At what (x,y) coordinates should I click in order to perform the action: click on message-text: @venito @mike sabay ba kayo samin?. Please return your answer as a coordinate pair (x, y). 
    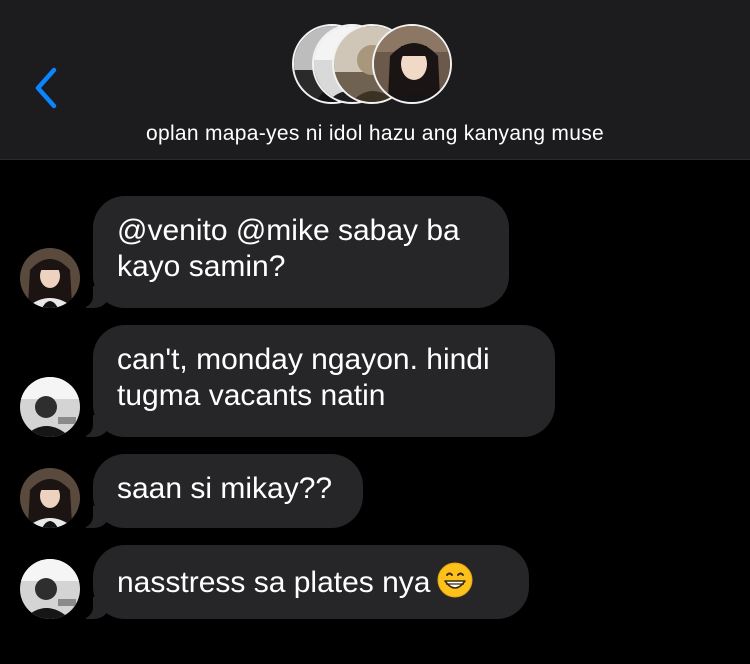
    Looking at the image, I should click on (288, 248).